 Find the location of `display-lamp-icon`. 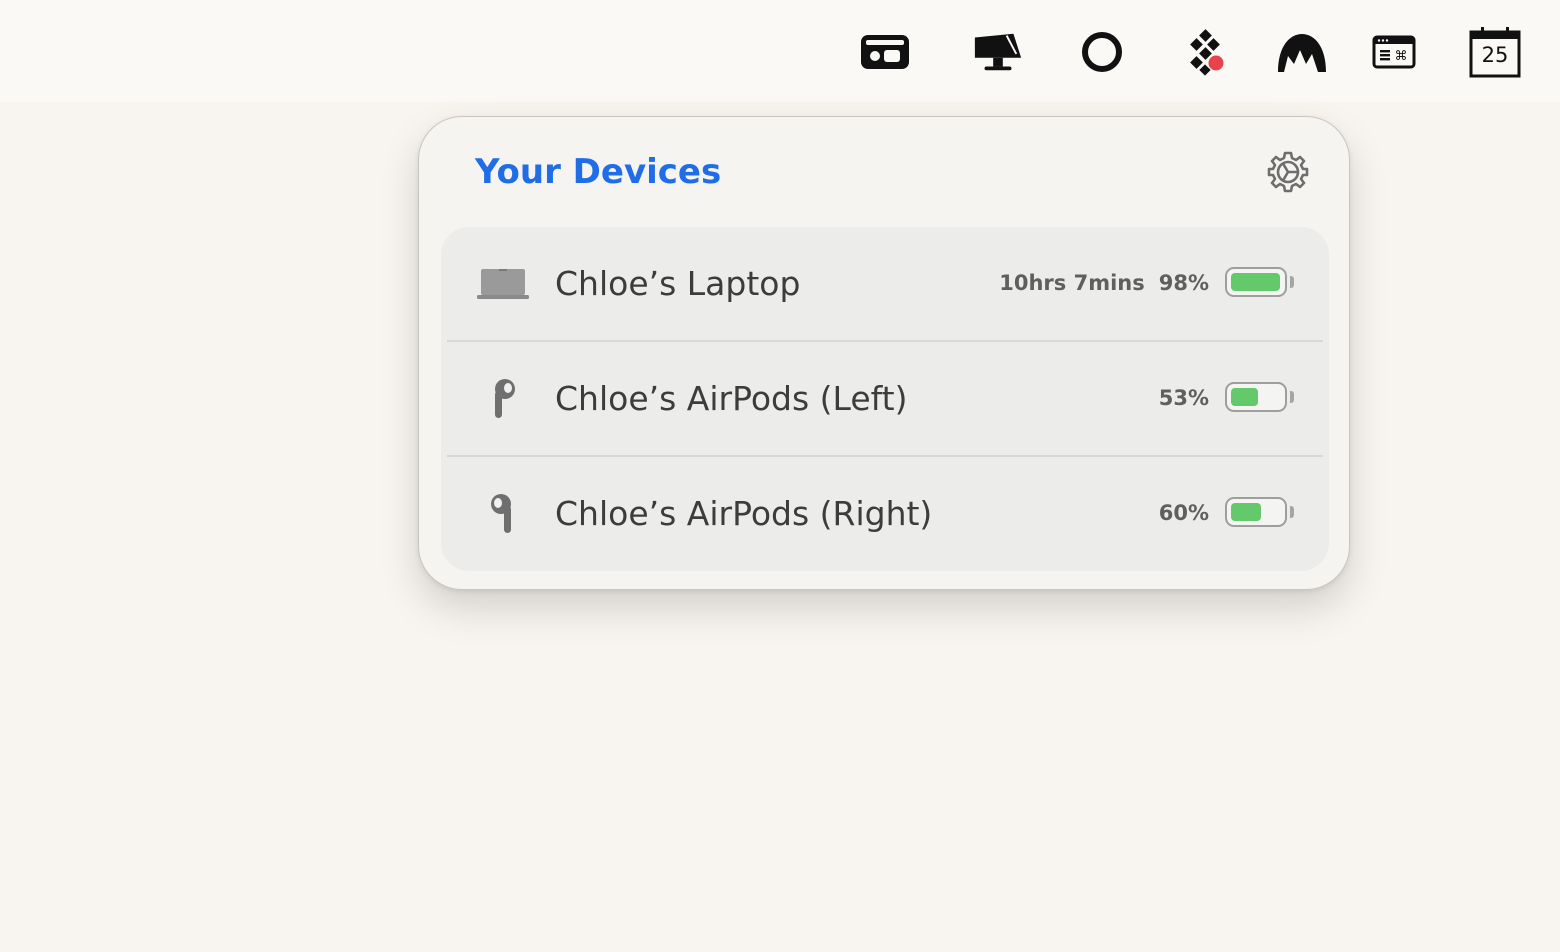

display-lamp-icon is located at coordinates (998, 52).